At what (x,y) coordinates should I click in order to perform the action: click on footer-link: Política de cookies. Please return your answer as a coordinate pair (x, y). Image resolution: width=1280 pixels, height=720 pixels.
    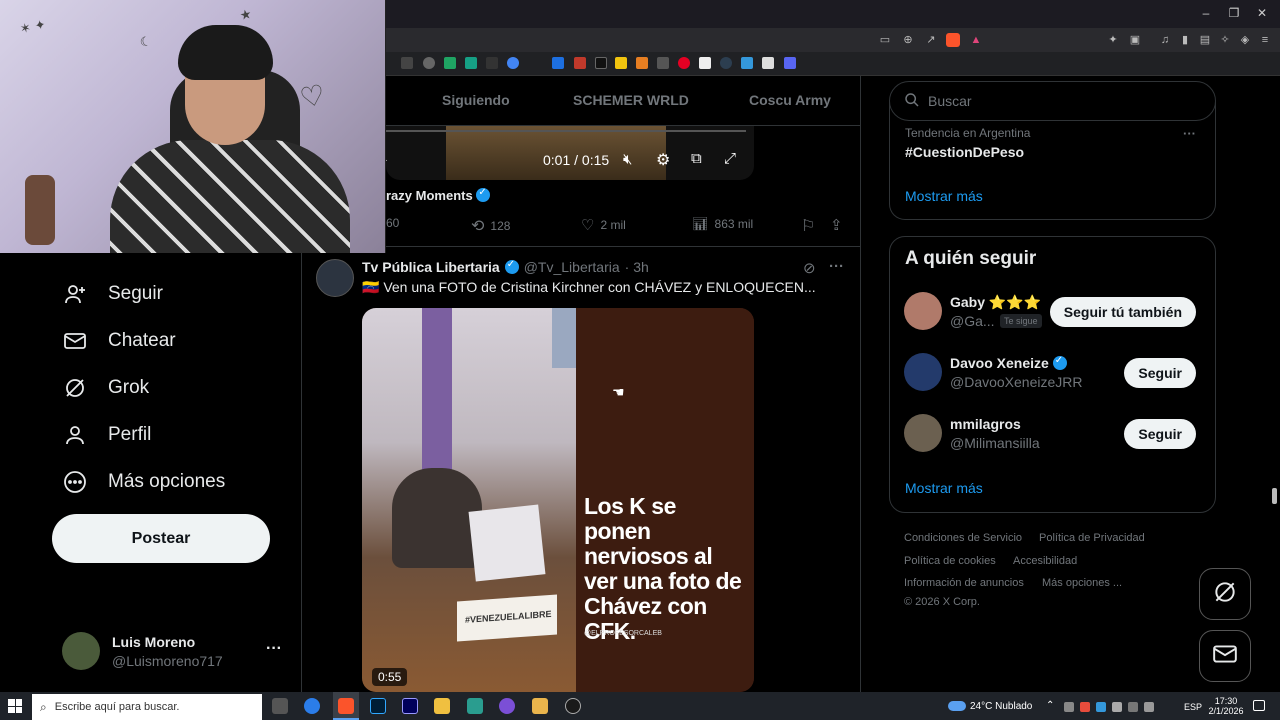
    Looking at the image, I should click on (950, 561).